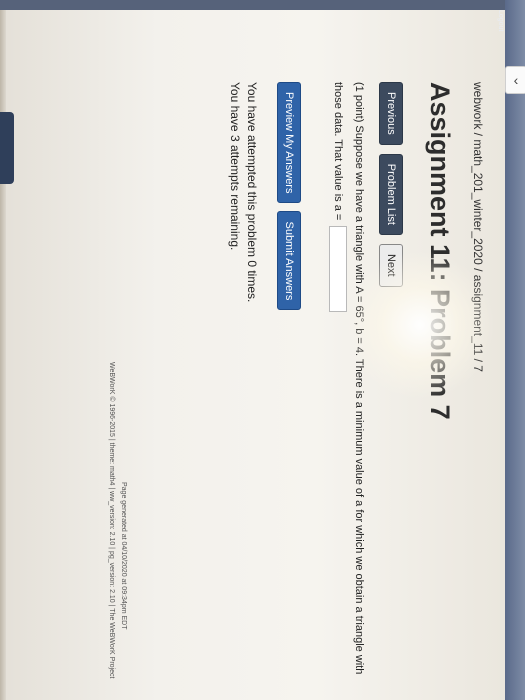  What do you see at coordinates (289, 261) in the screenshot?
I see `submit-answers-button: Submit Answers` at bounding box center [289, 261].